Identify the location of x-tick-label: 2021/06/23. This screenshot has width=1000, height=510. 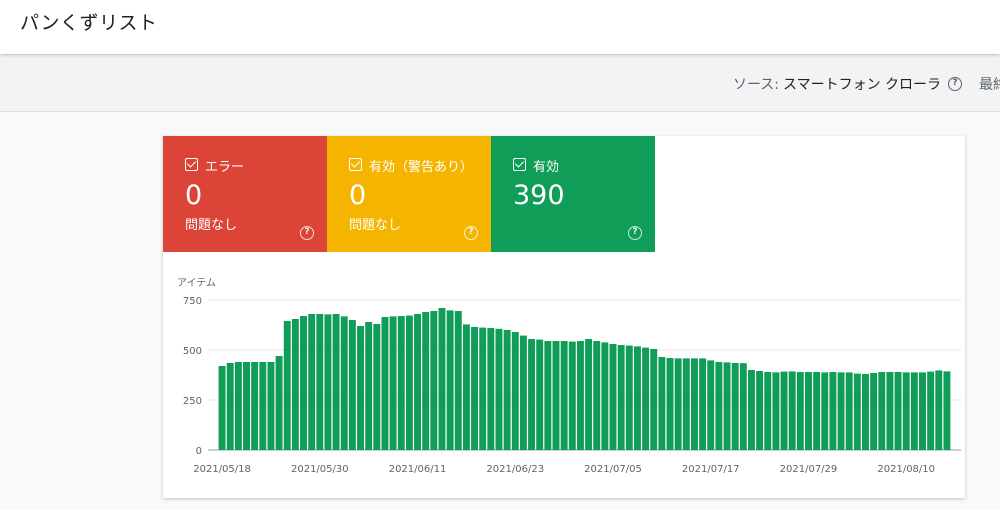
(515, 469).